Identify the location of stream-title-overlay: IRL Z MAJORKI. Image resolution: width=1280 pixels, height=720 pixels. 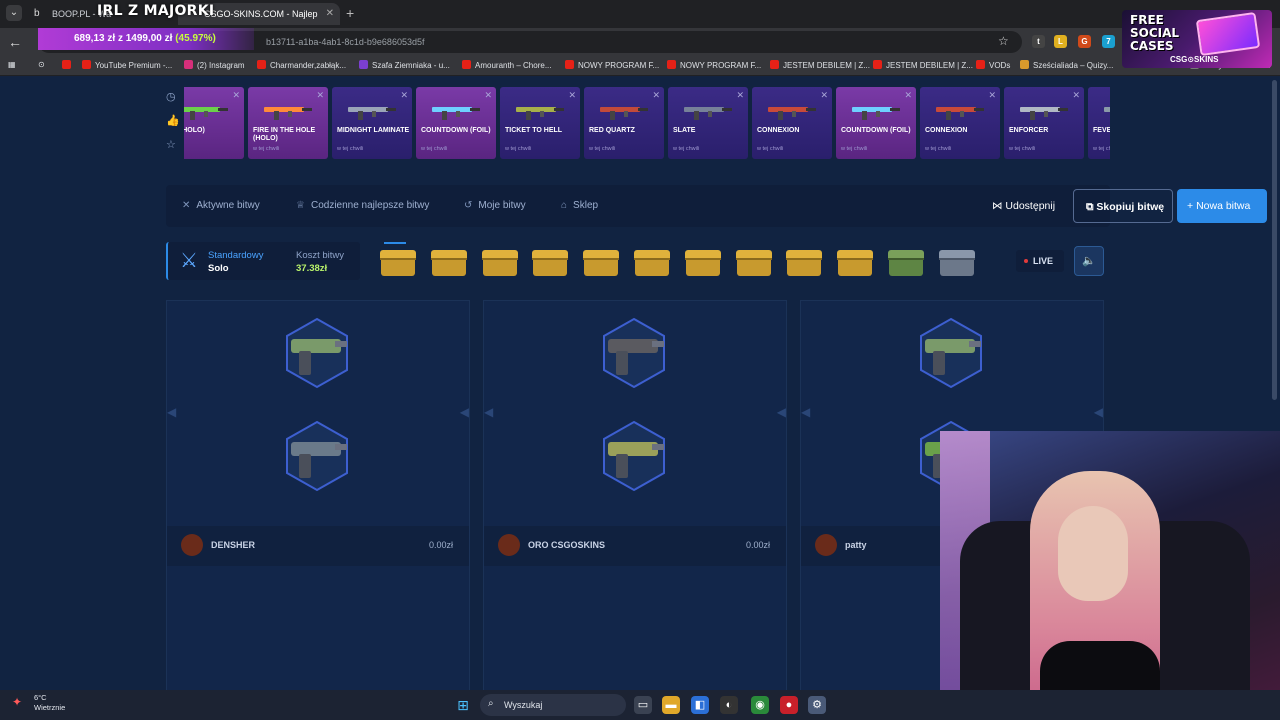
(156, 11).